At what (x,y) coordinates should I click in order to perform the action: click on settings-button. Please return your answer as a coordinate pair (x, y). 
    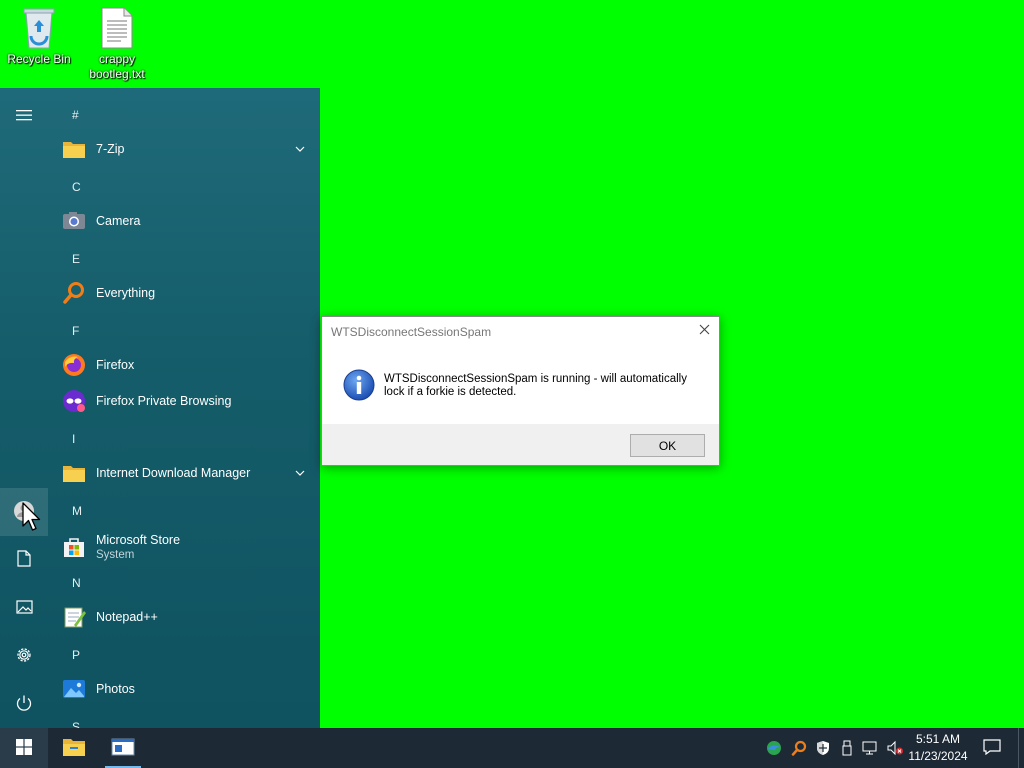
    Looking at the image, I should click on (24, 656).